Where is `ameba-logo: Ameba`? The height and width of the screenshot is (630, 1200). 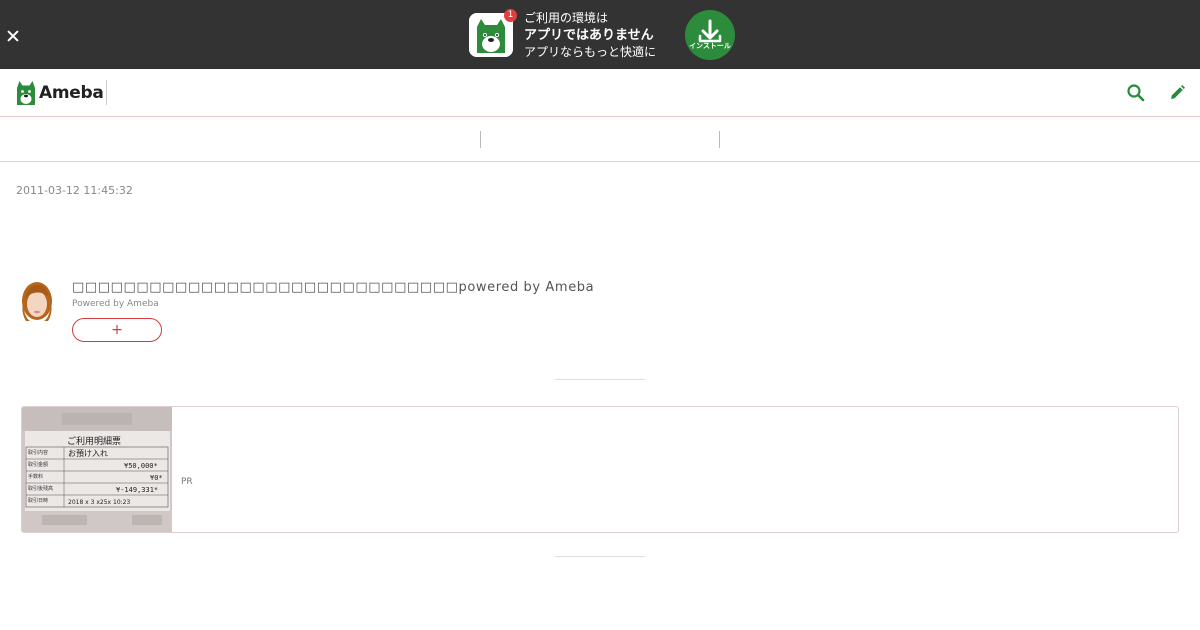
ameba-logo: Ameba is located at coordinates (60, 93).